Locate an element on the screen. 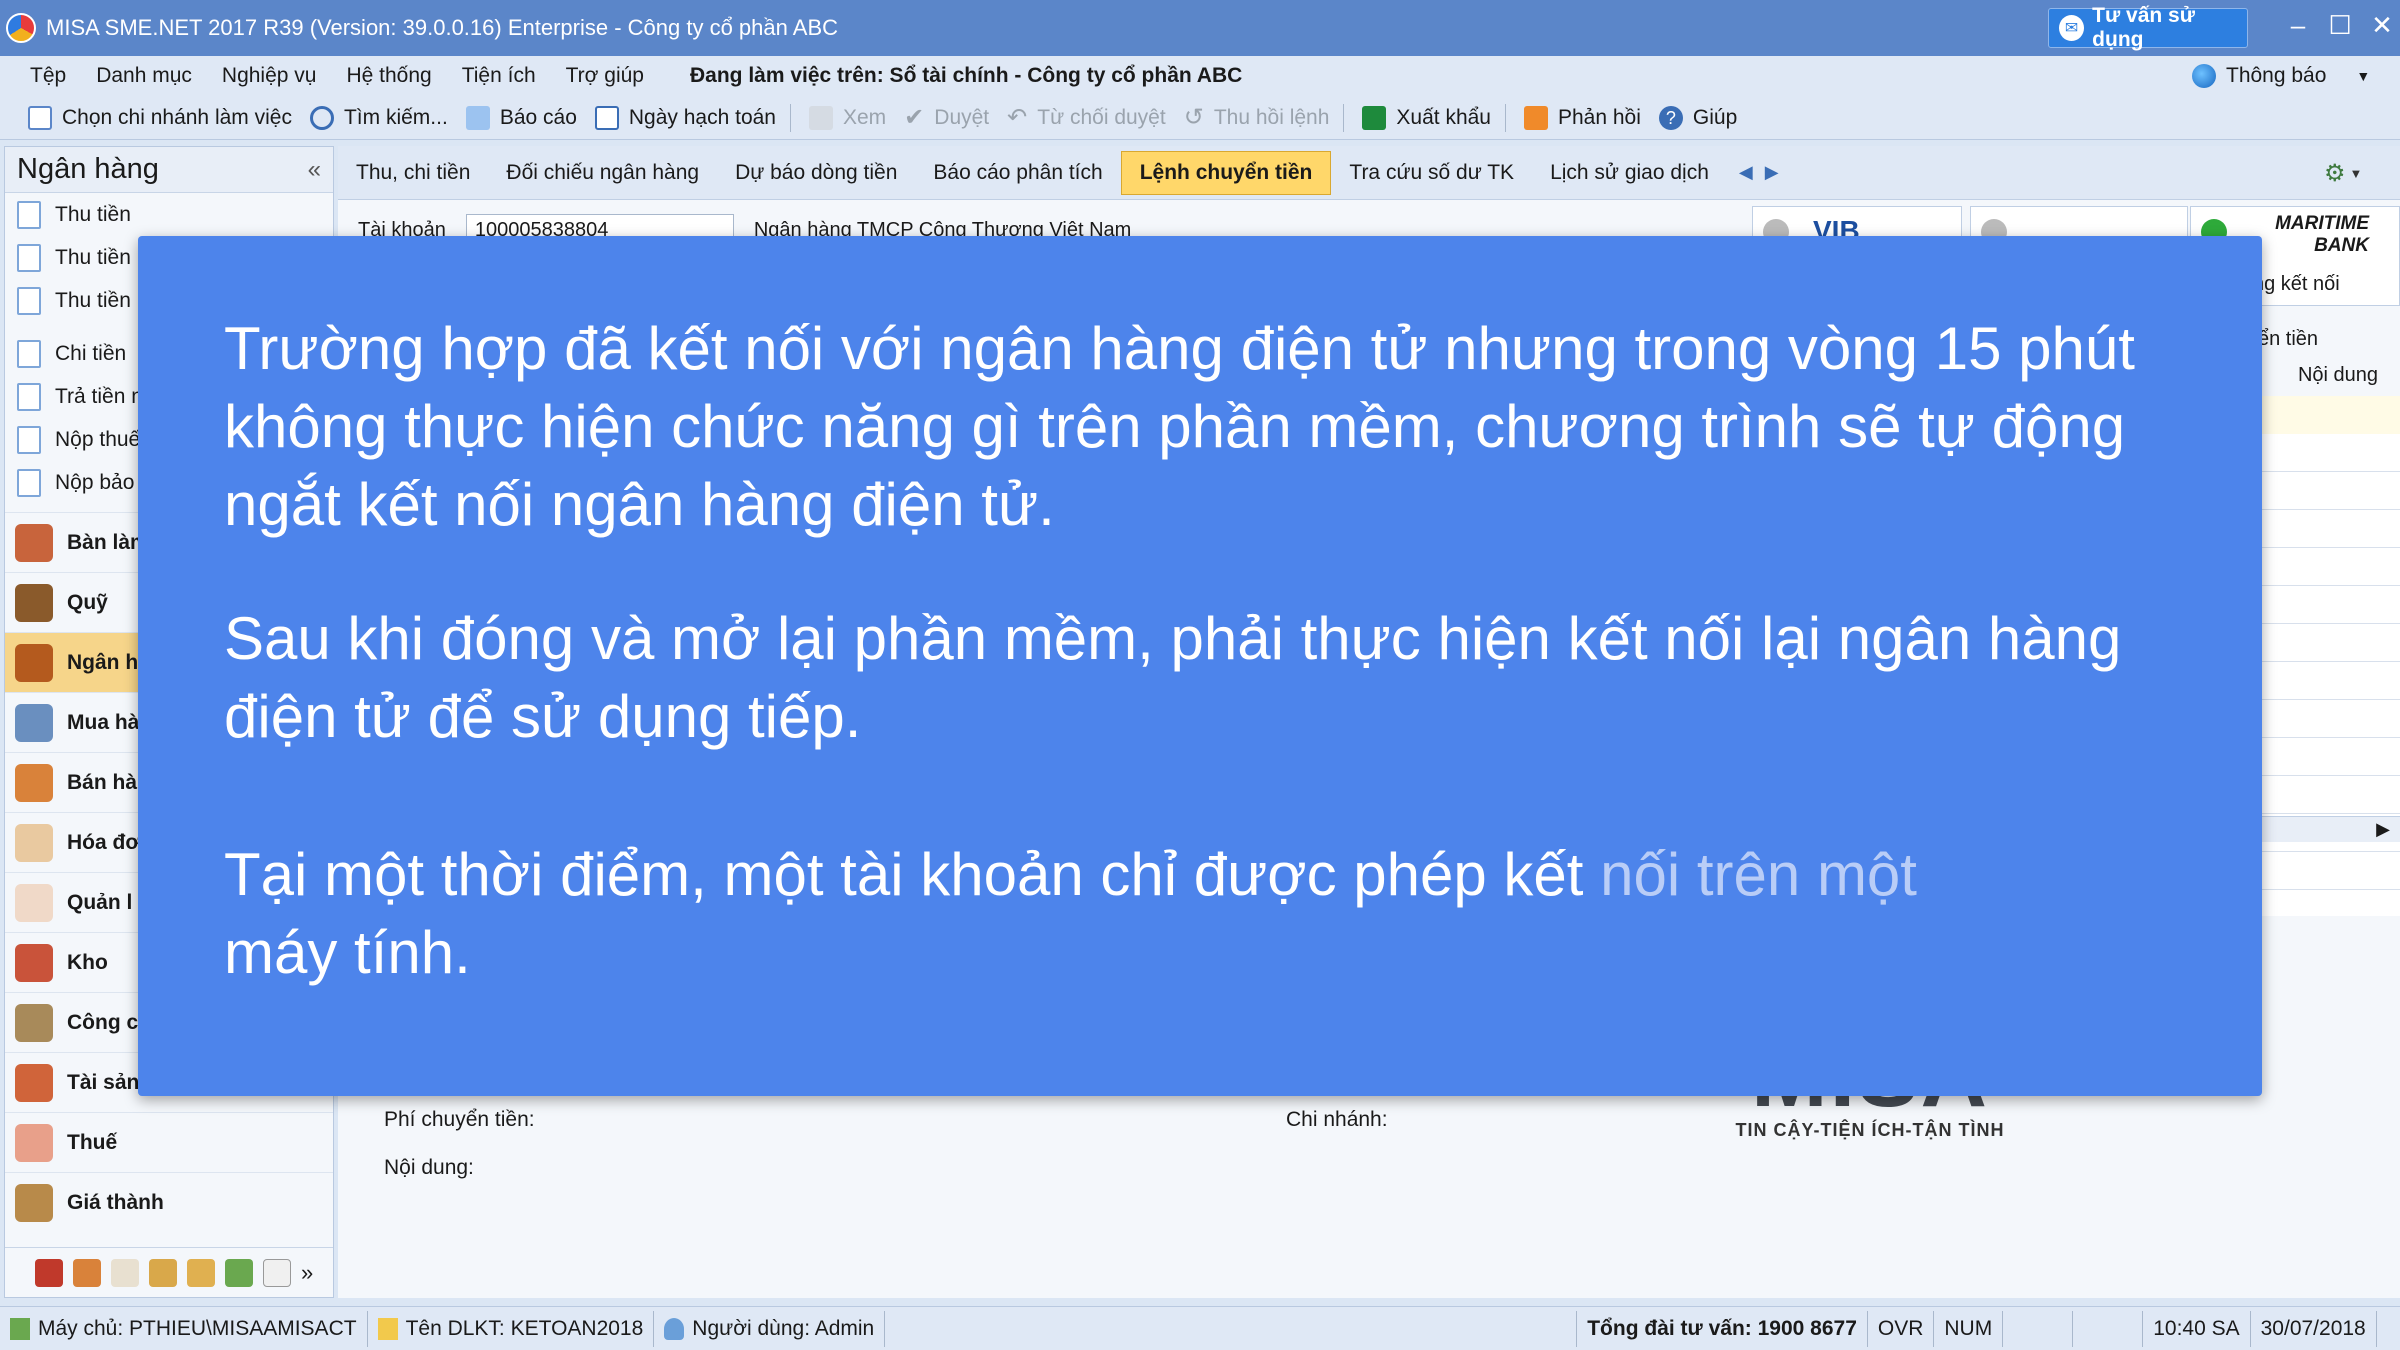  maximize-icon: ☐ is located at coordinates (2340, 25).